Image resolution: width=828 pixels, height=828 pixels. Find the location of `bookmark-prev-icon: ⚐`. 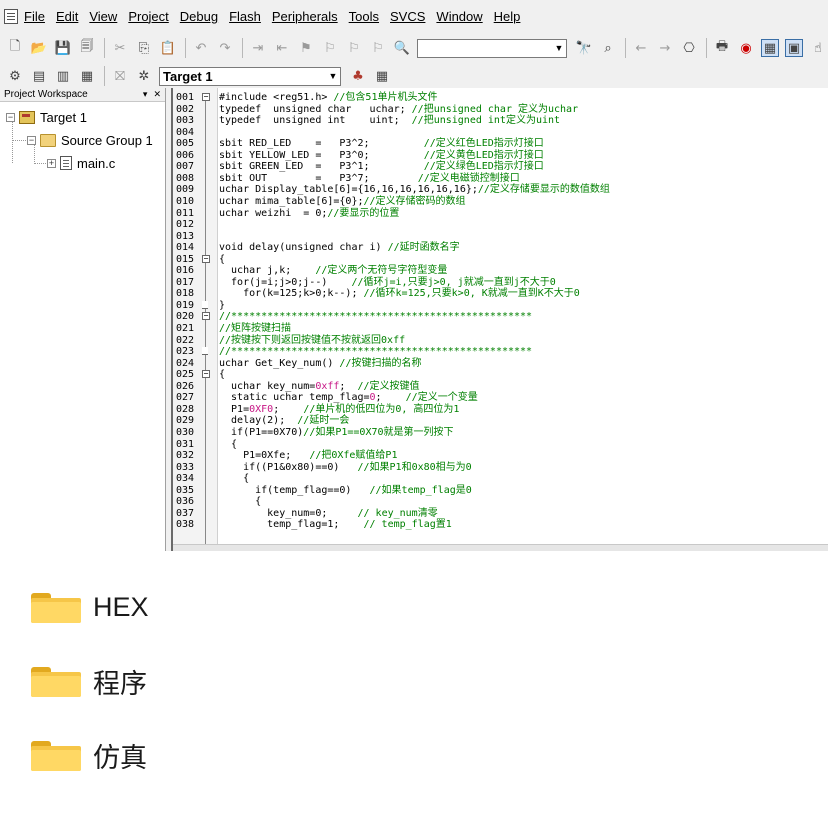

bookmark-prev-icon: ⚐ is located at coordinates (330, 48).